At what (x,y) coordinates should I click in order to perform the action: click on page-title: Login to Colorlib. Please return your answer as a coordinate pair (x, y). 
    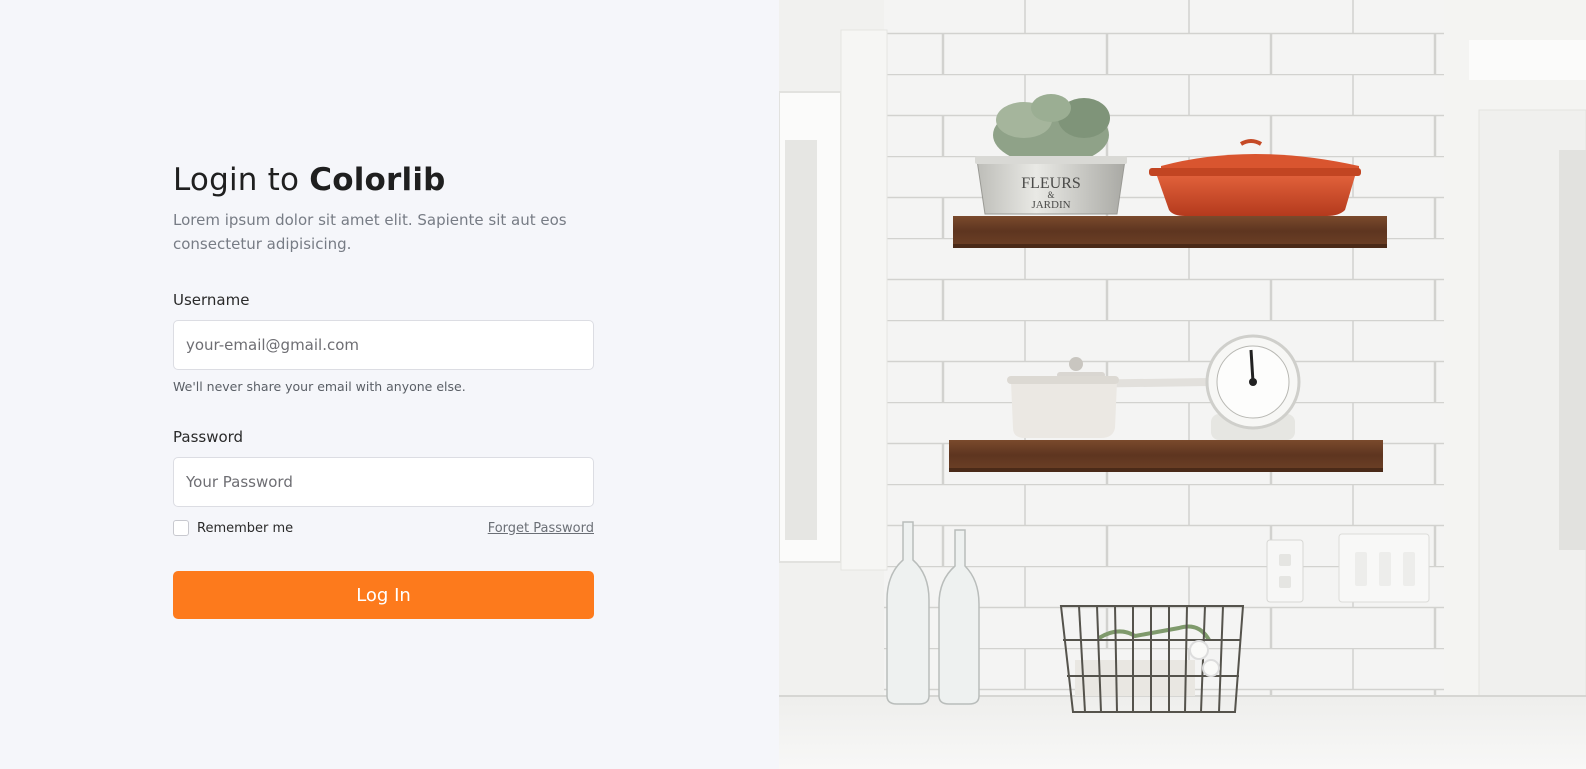
    Looking at the image, I should click on (383, 180).